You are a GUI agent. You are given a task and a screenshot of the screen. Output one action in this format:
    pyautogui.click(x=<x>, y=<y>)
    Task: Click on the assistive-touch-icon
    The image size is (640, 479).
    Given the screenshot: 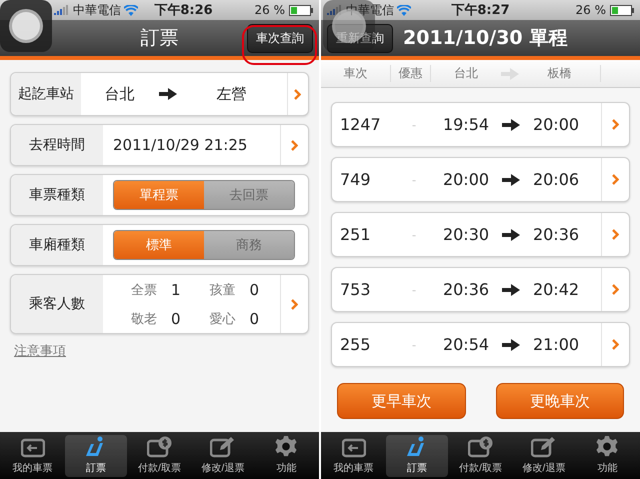 What is the action you would take?
    pyautogui.click(x=26, y=26)
    